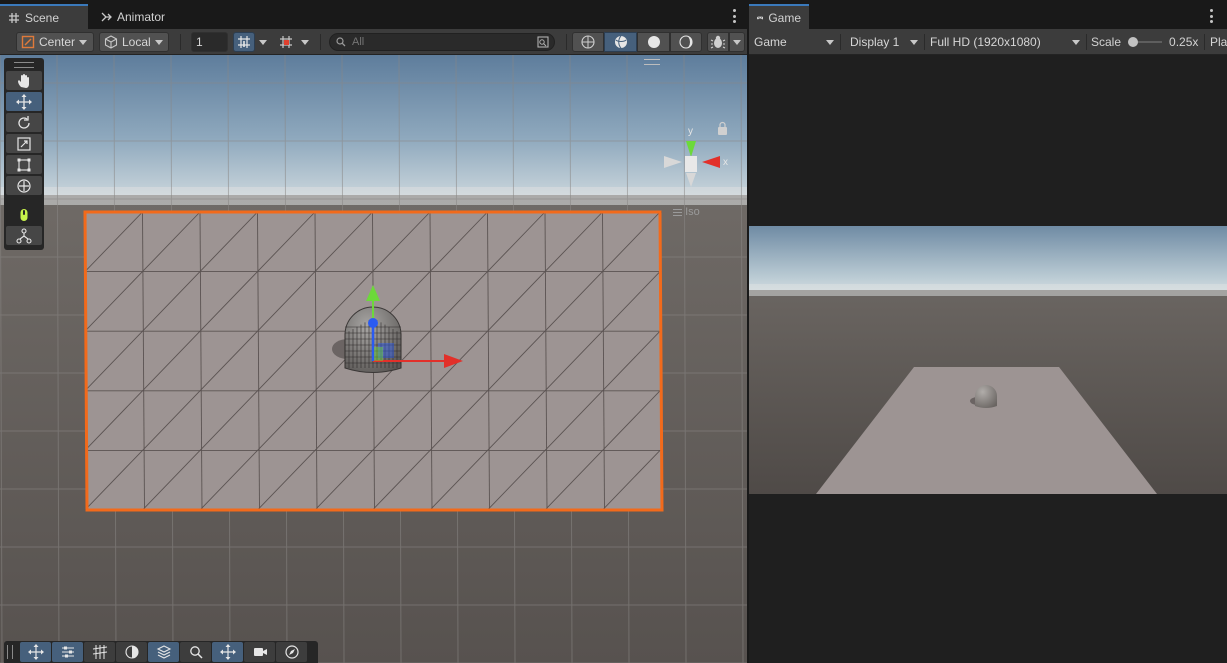  Describe the element at coordinates (779, 16) in the screenshot. I see `tab-game: Game` at that location.